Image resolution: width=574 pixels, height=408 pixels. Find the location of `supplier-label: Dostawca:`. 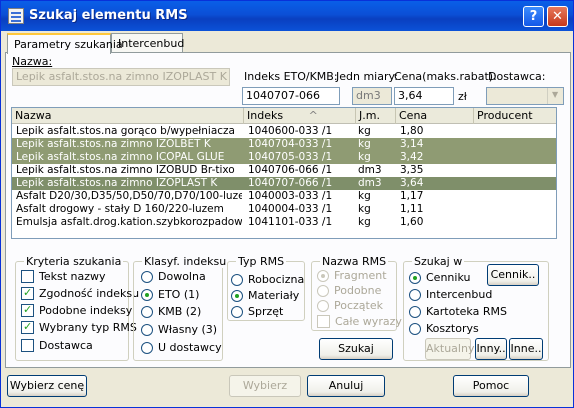

supplier-label: Dostawca: is located at coordinates (517, 76).